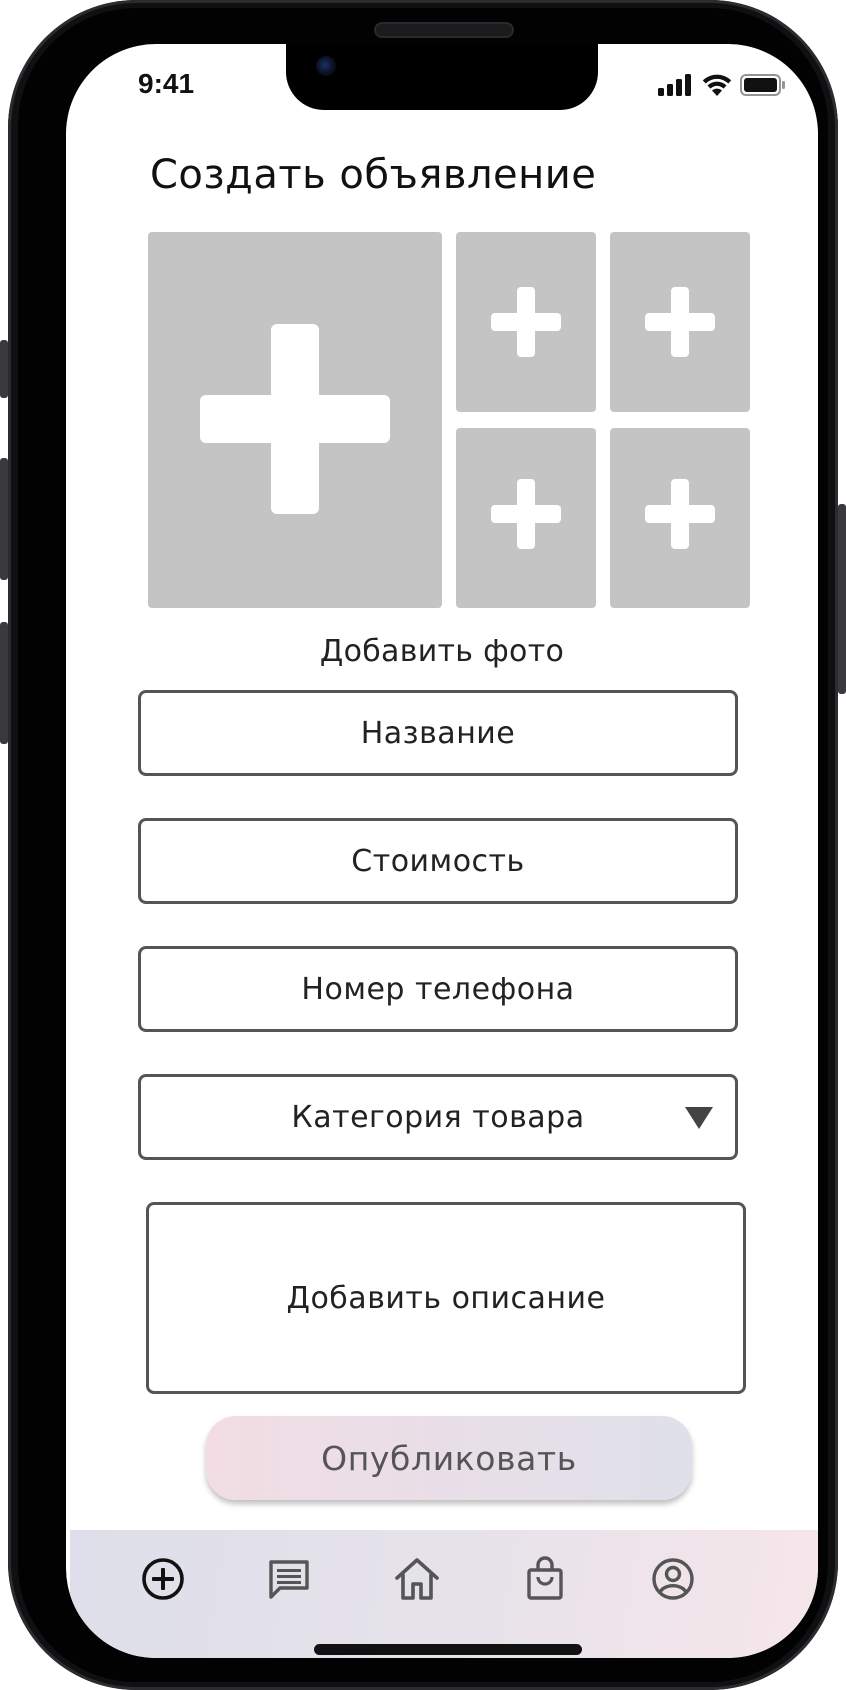  Describe the element at coordinates (444, 1594) in the screenshot. I see `bottom-tab-bar` at that location.